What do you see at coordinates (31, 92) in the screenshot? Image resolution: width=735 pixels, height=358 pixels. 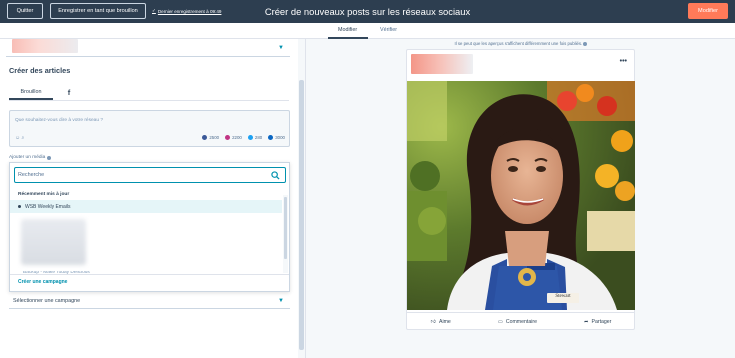 I see `tab-draft: Brouillon` at bounding box center [31, 92].